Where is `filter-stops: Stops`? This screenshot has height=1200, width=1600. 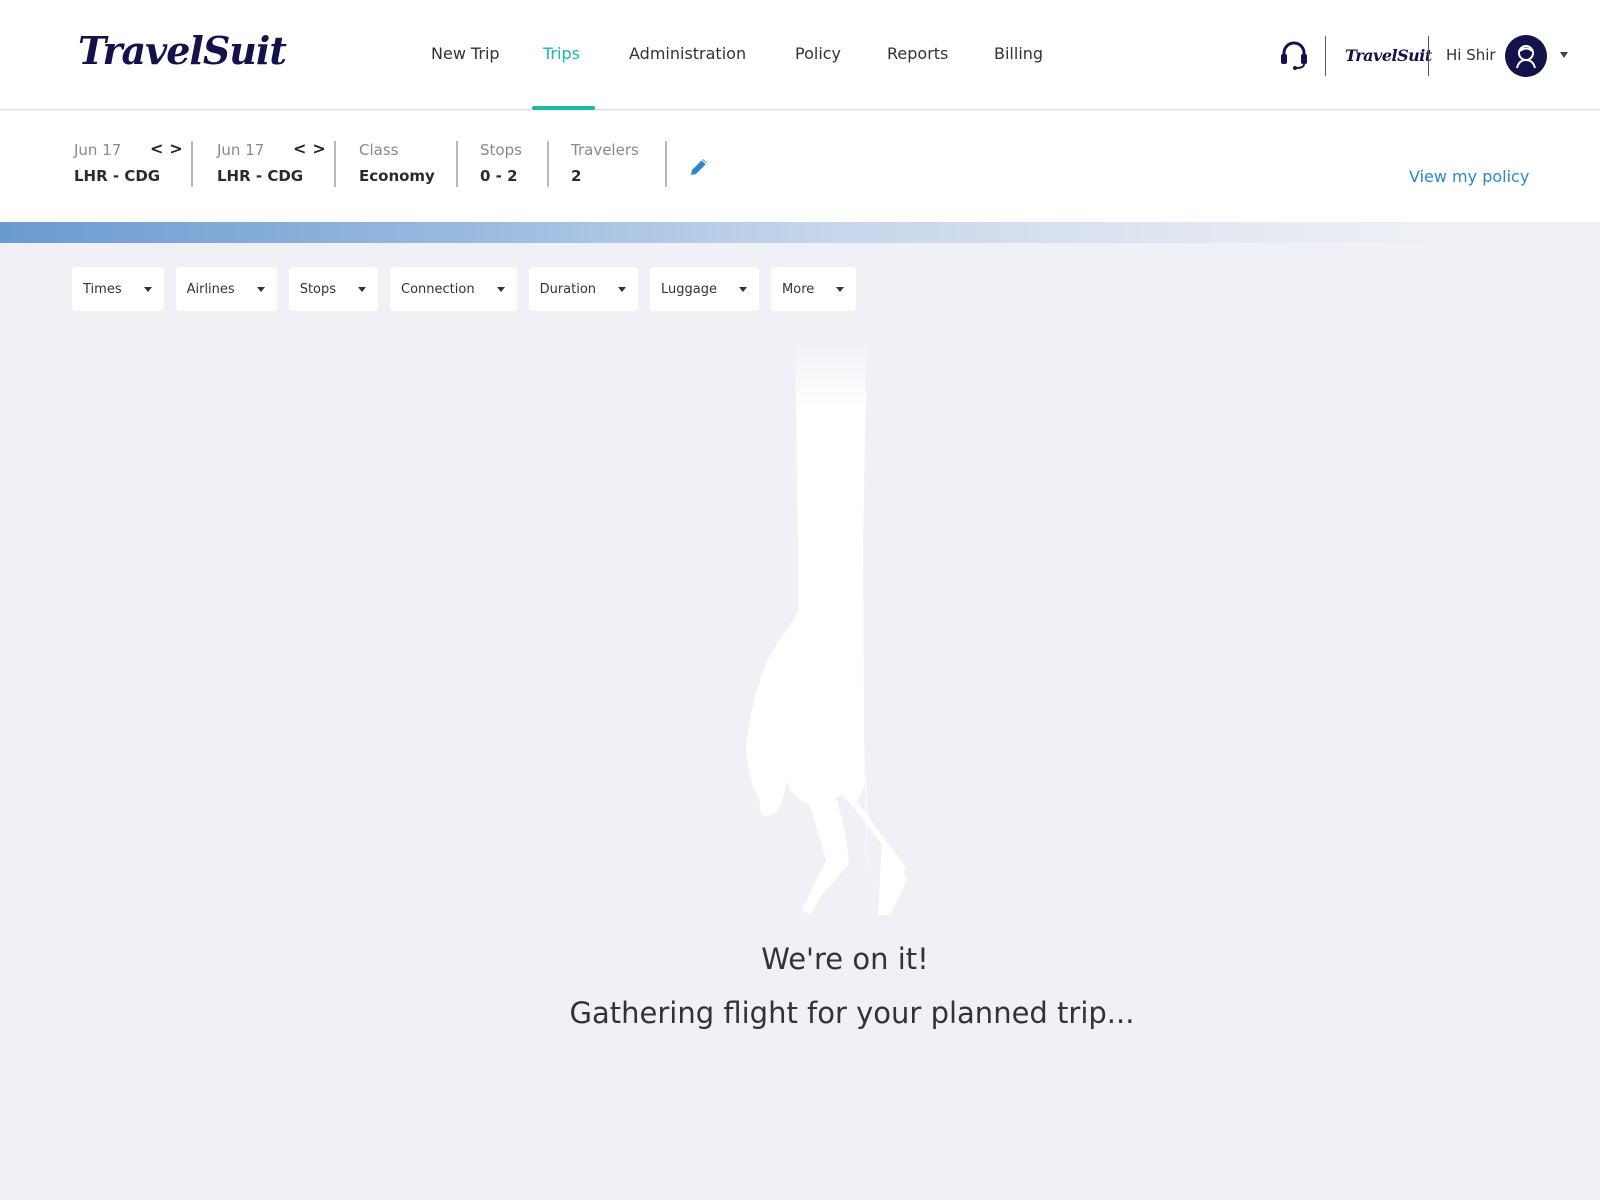
filter-stops: Stops is located at coordinates (333, 289).